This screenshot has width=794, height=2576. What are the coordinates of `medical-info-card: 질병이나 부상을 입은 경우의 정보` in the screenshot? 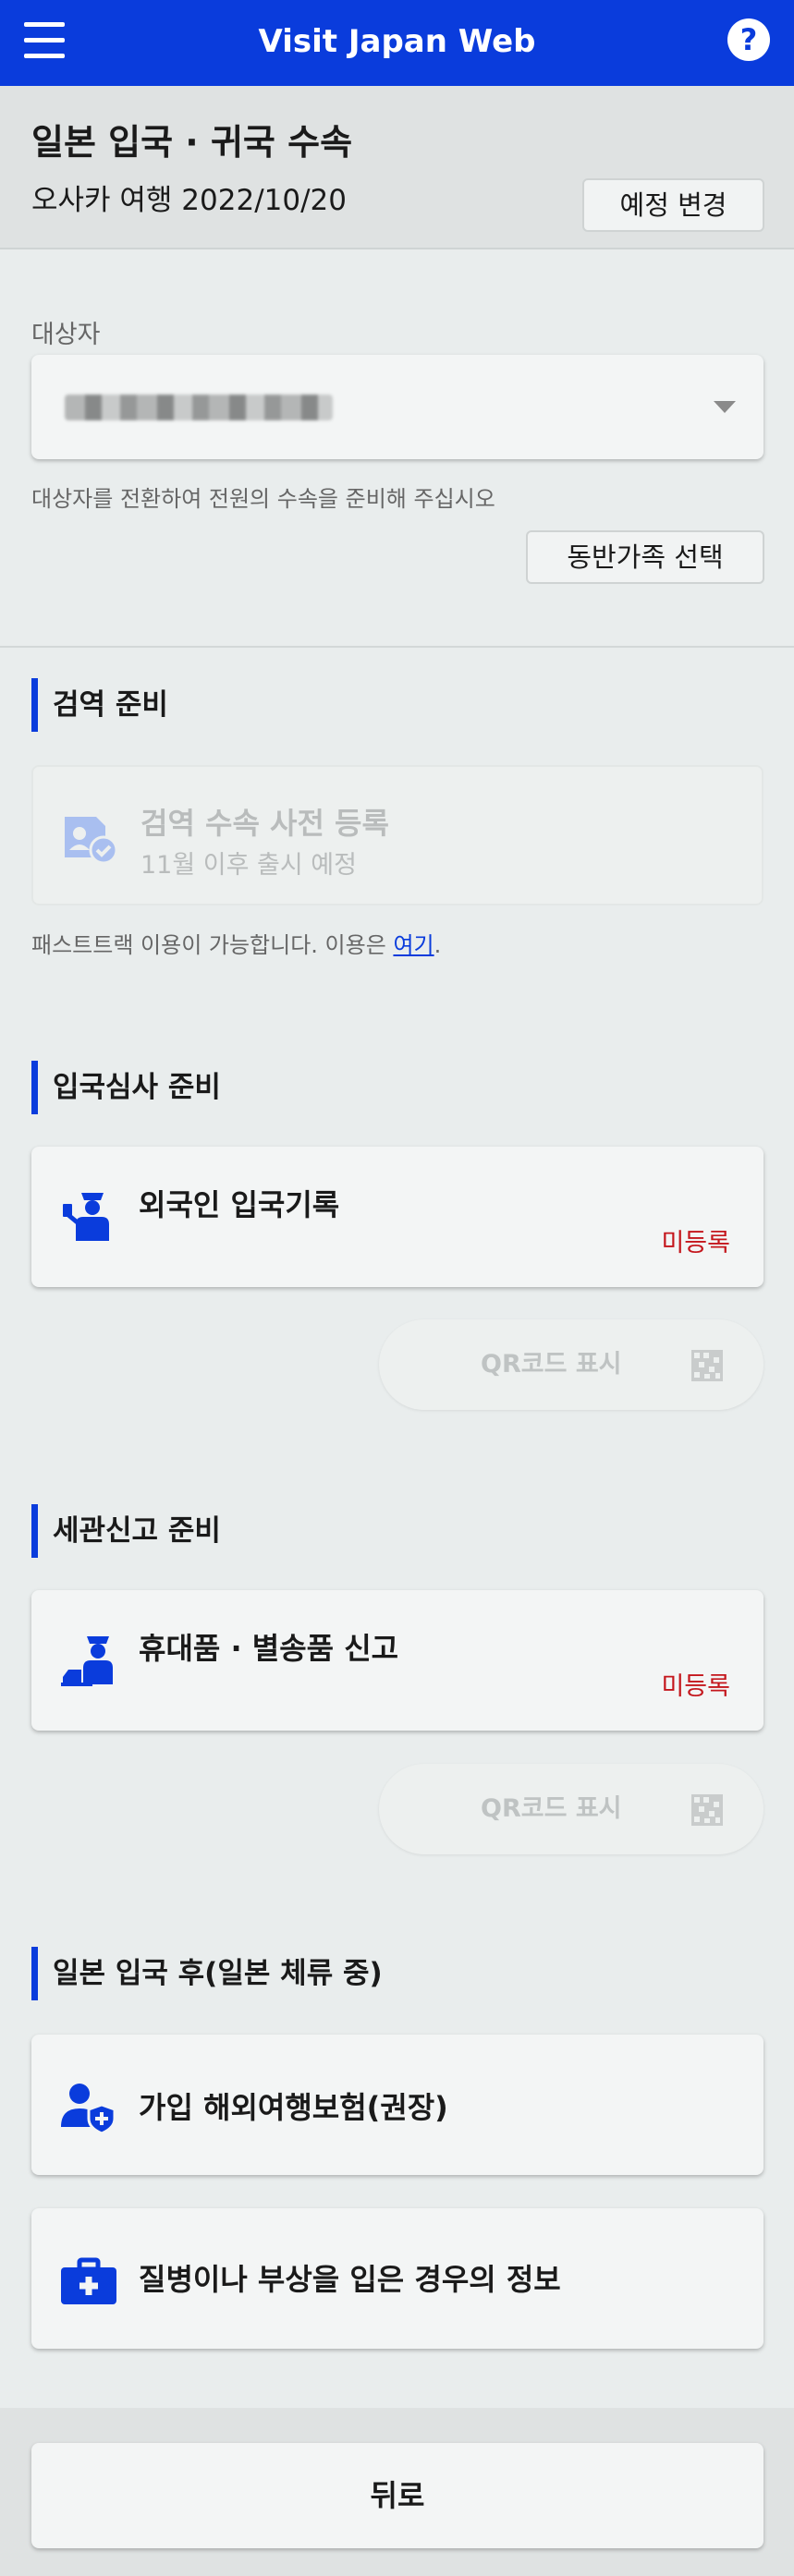 It's located at (397, 2278).